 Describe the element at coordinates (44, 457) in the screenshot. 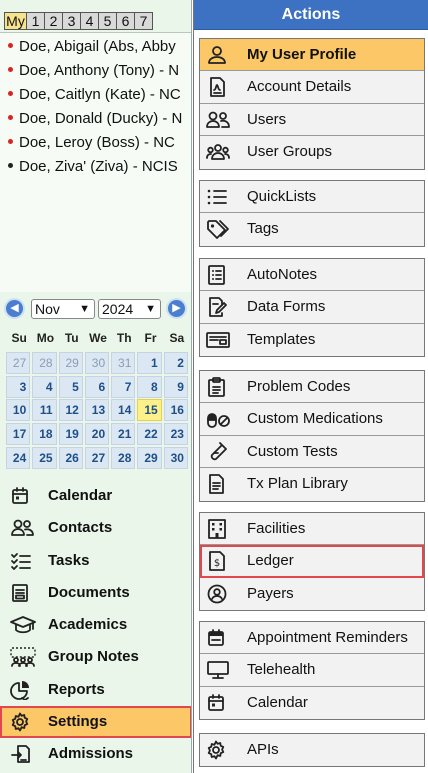

I see `calendar-day: 25` at that location.